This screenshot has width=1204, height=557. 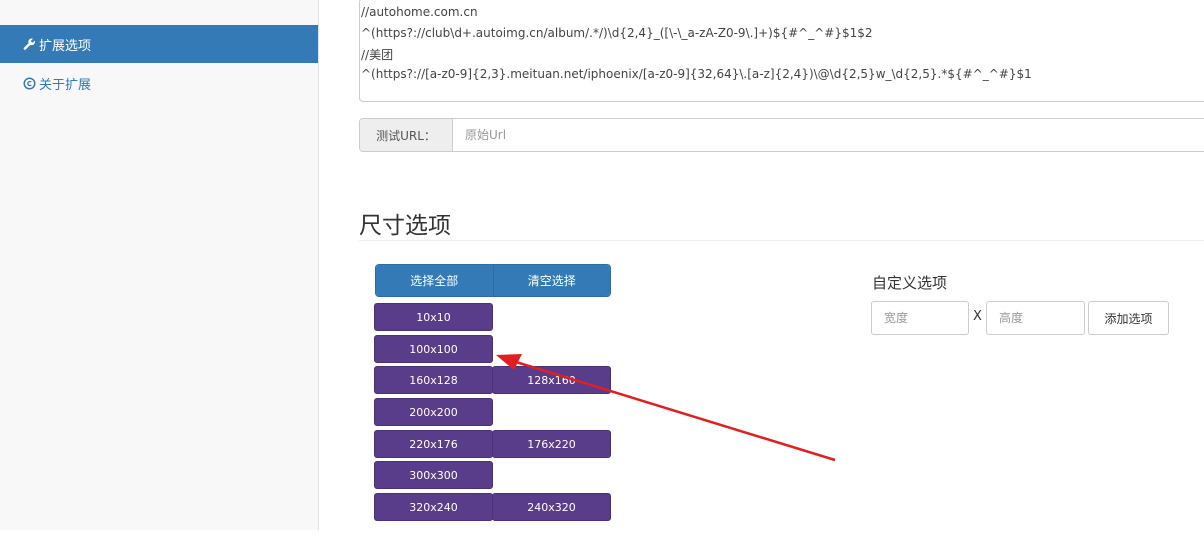 I want to click on sidebar-item-extension-options: 扩展选项, so click(x=159, y=44).